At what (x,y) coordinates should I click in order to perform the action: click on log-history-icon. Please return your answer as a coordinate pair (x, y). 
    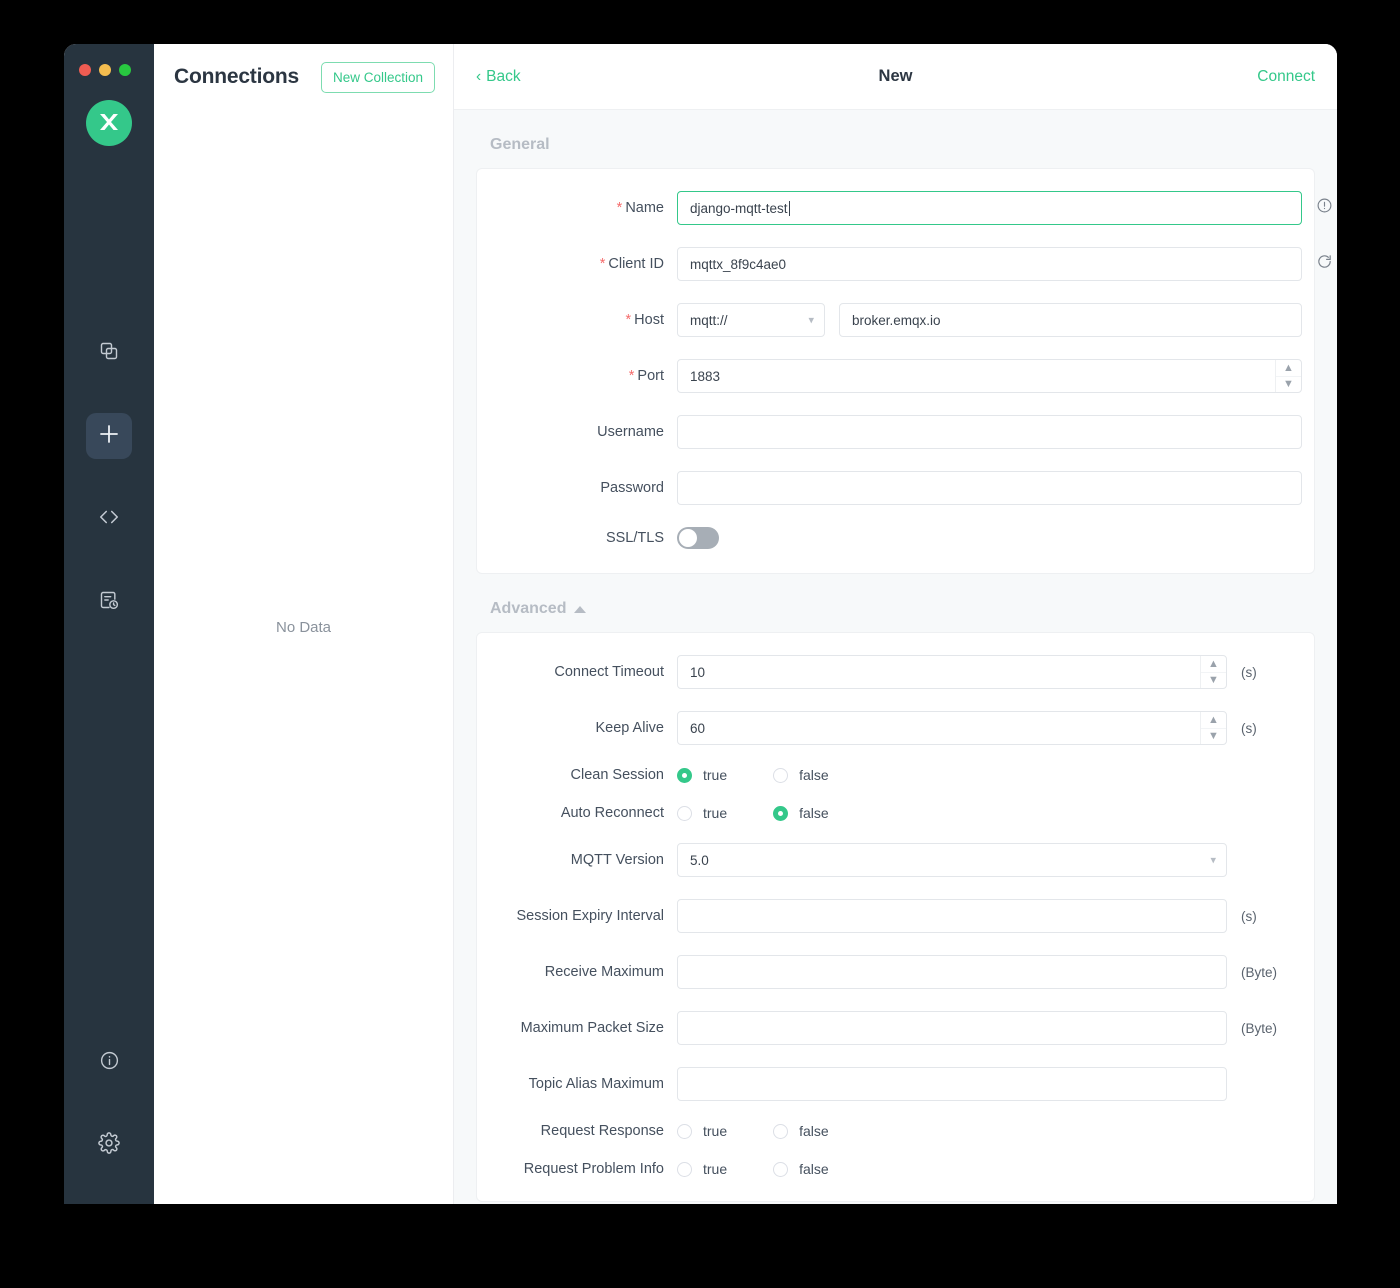
    Looking at the image, I should click on (109, 602).